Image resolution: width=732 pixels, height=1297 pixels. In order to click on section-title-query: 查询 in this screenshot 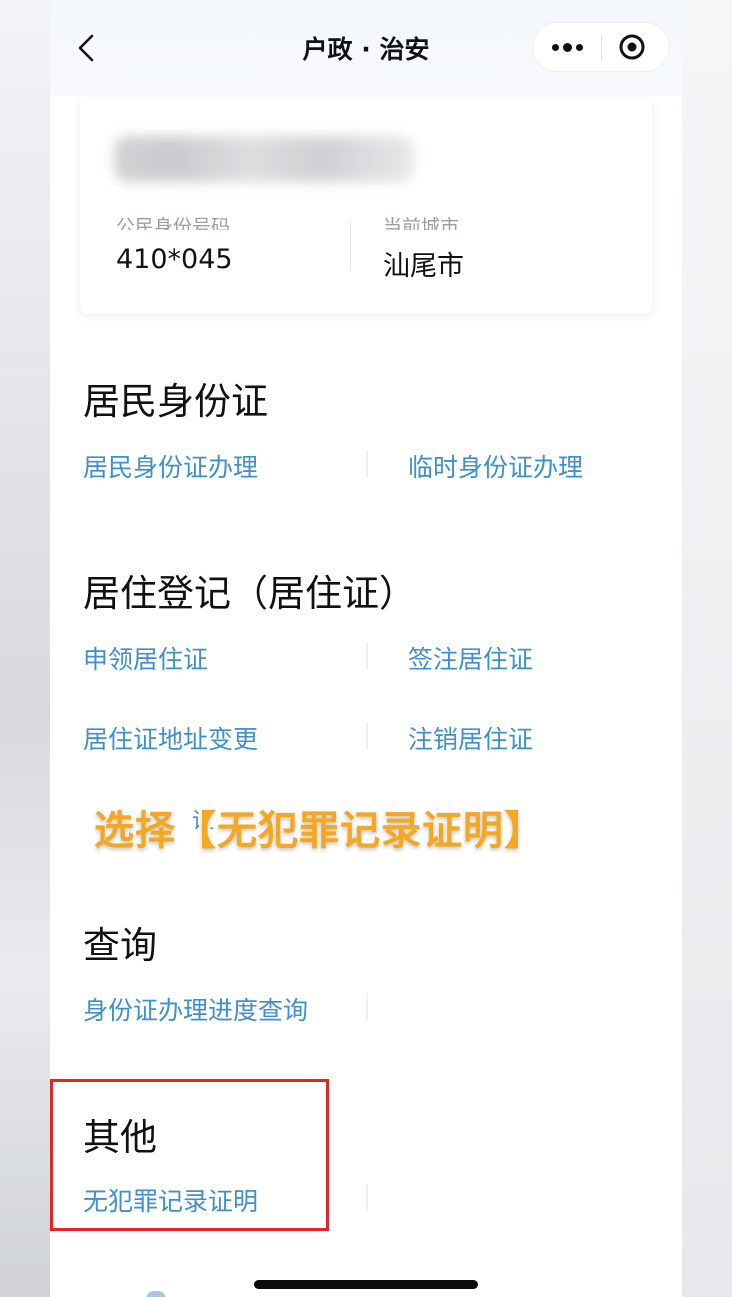, I will do `click(120, 945)`.